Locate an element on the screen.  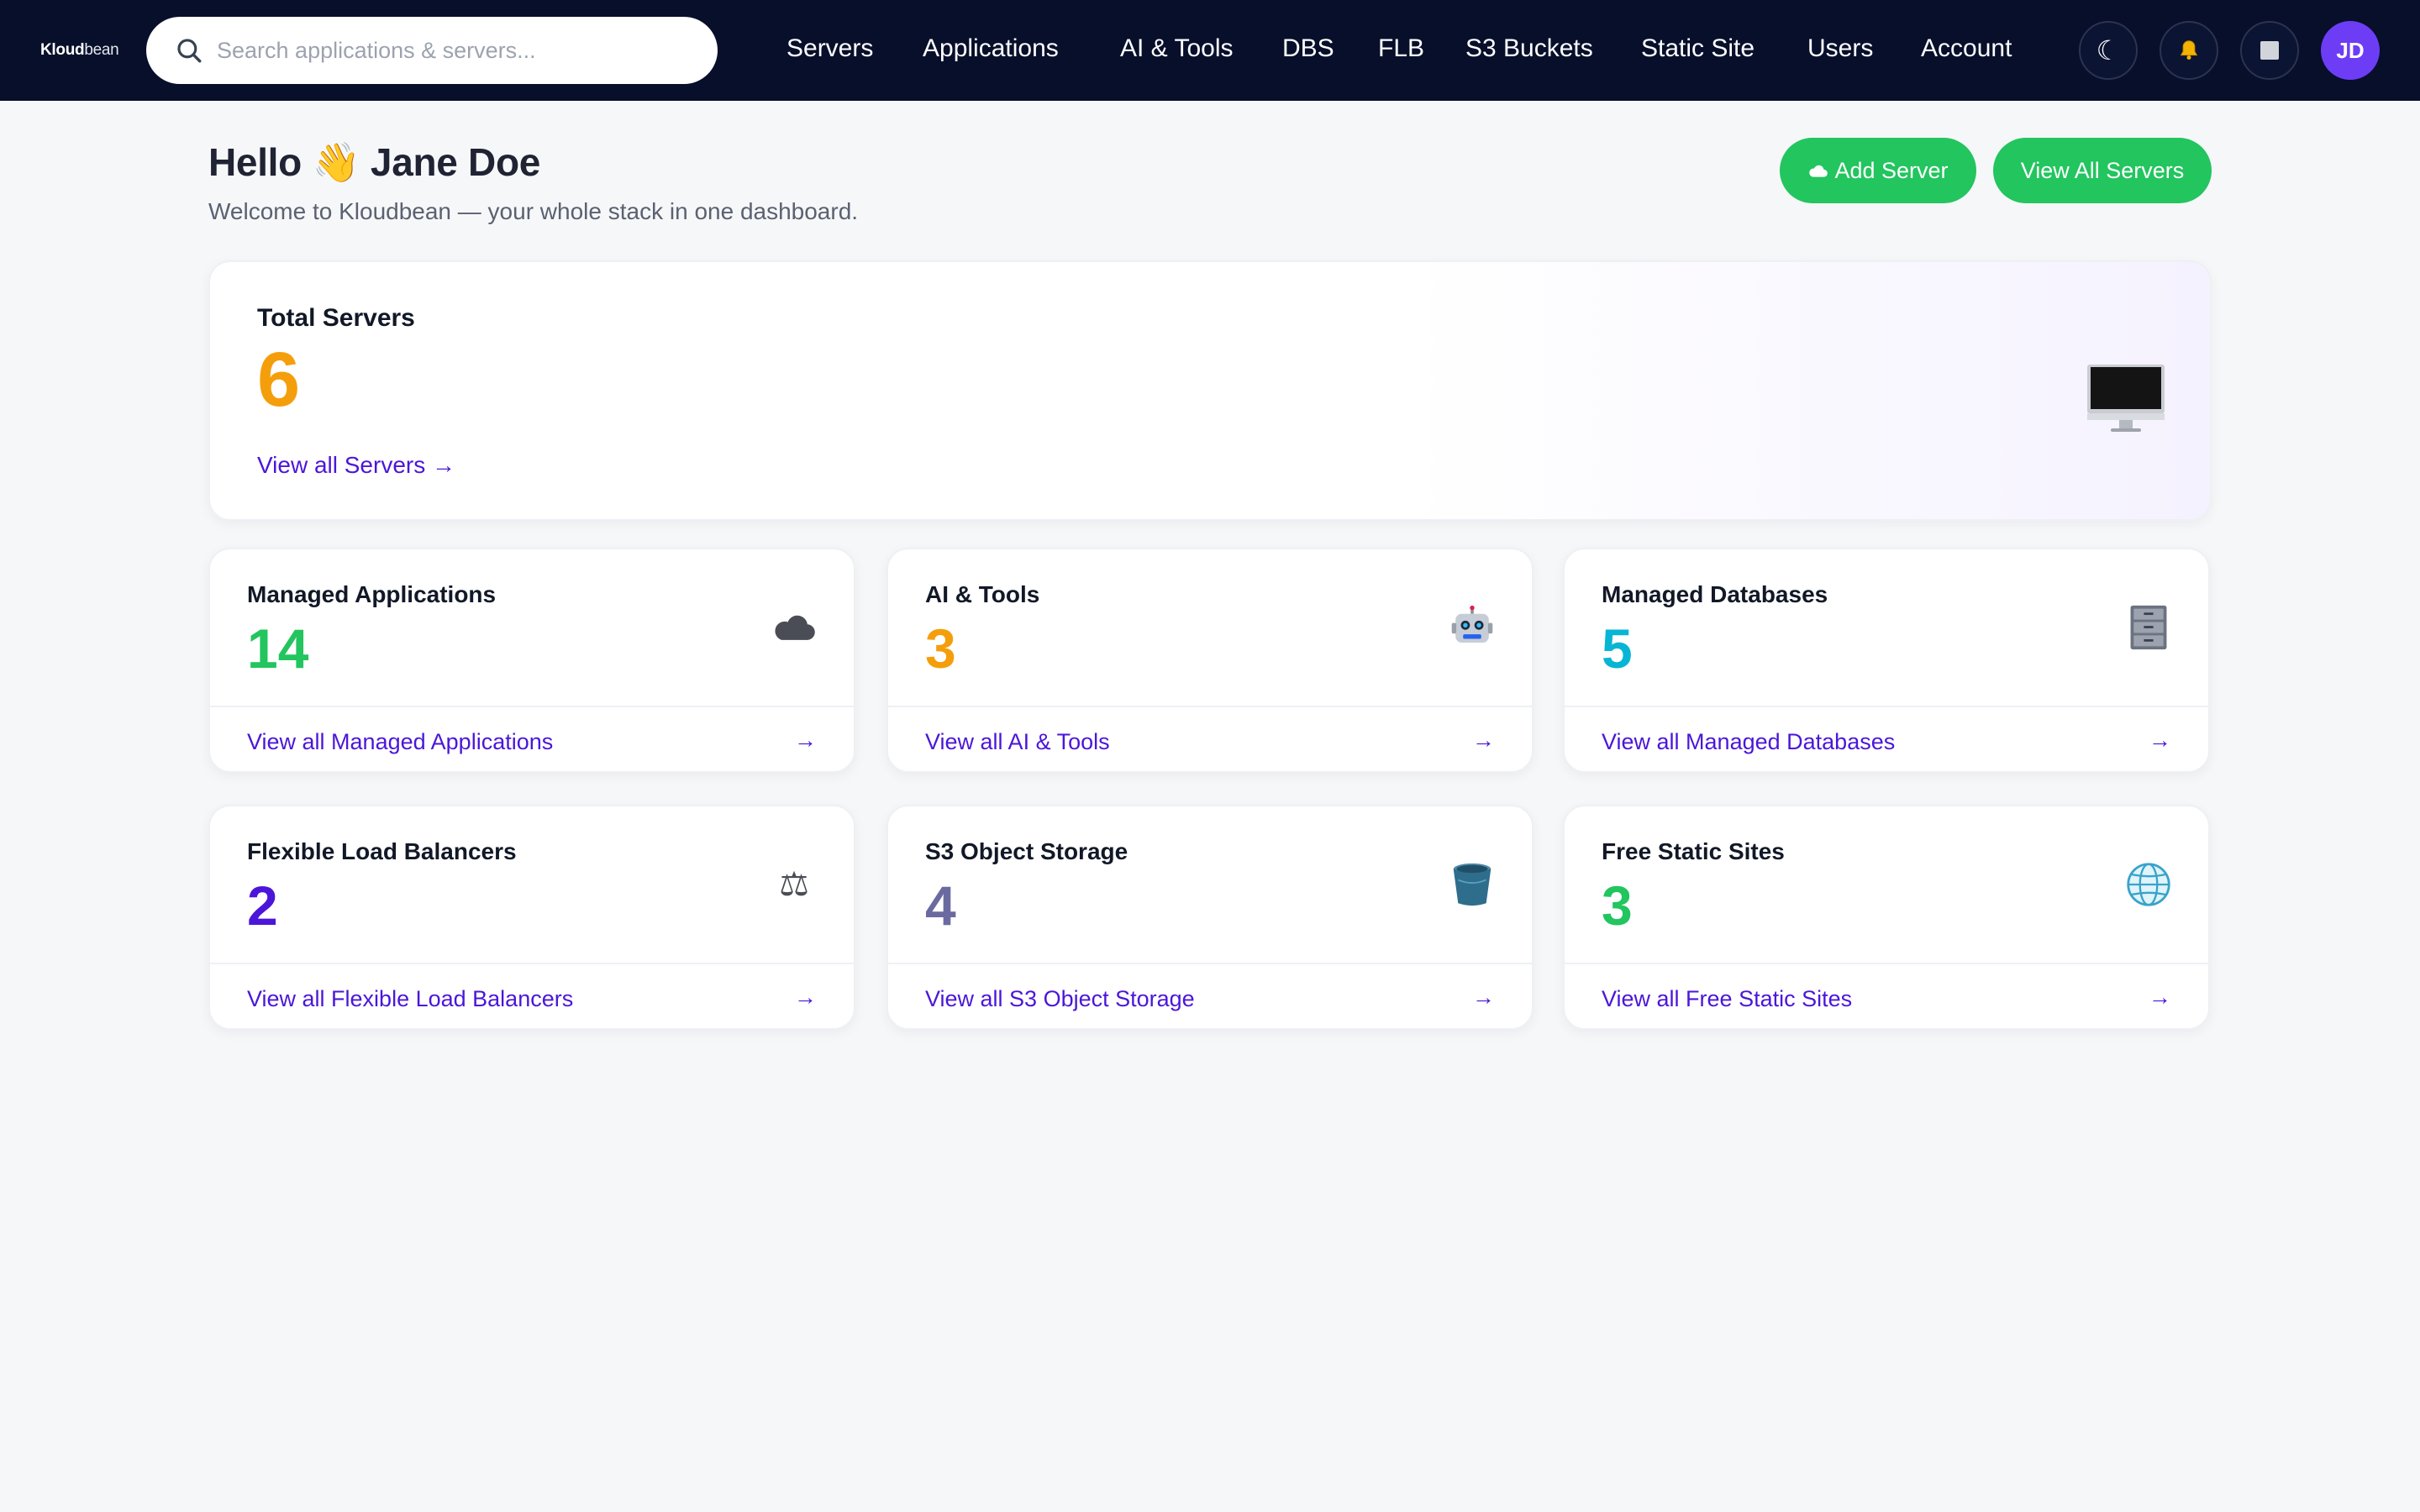
grid-icon is located at coordinates (2269, 50).